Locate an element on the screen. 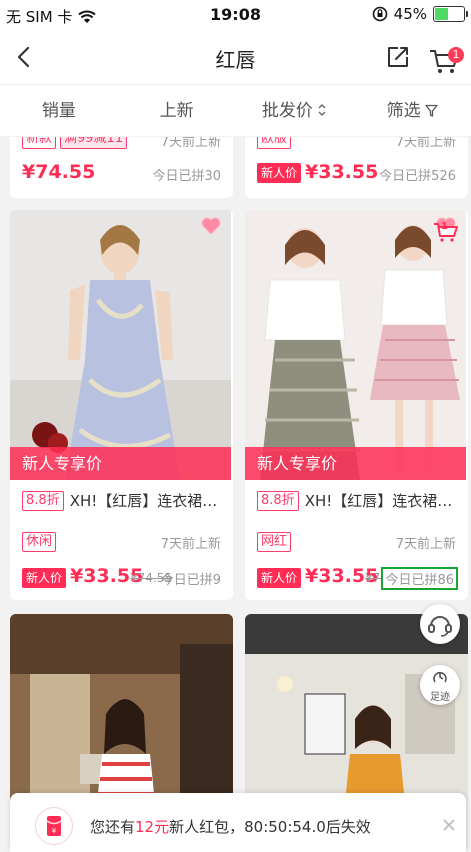 This screenshot has width=471, height=852. add-to-cart-button: 1 is located at coordinates (446, 231).